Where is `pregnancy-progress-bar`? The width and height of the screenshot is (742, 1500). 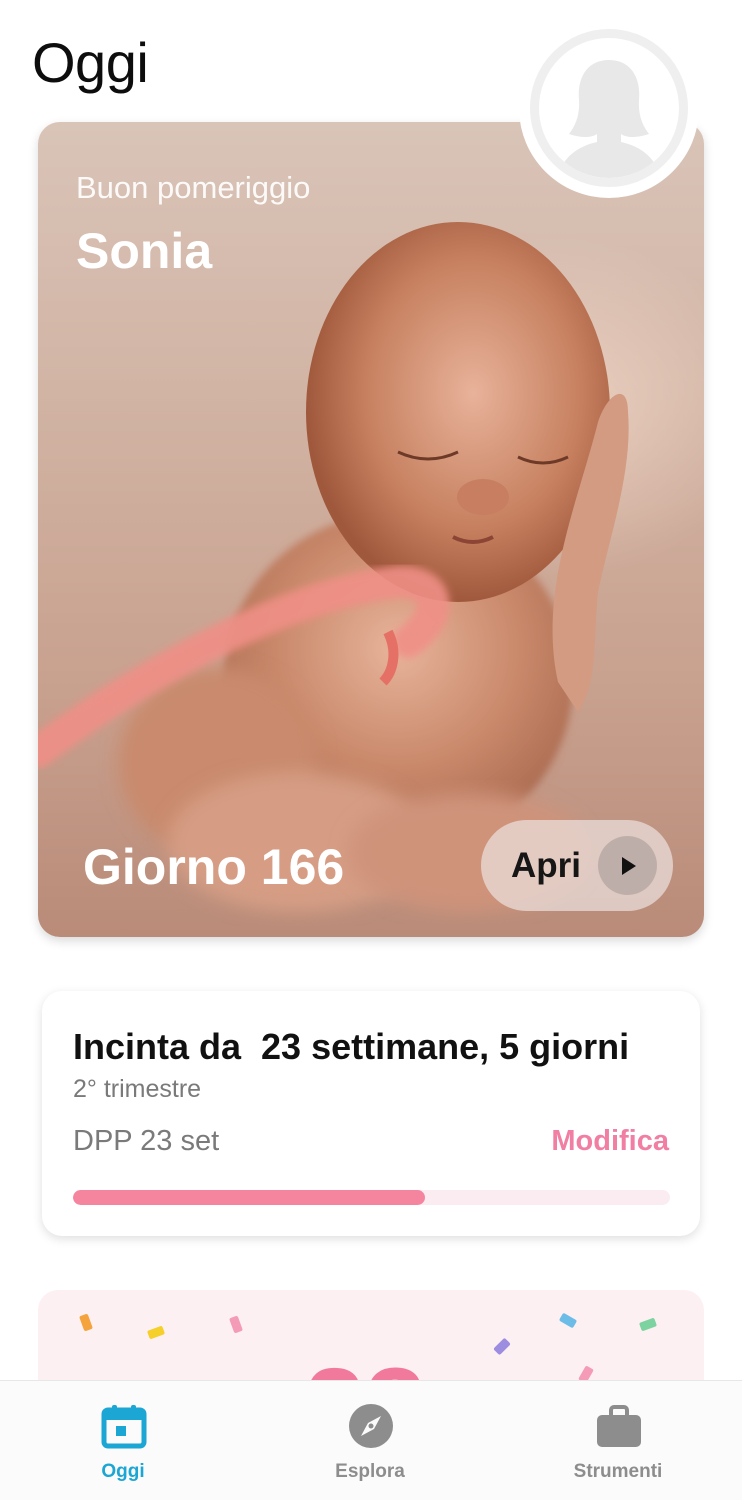
pregnancy-progress-bar is located at coordinates (371, 1197).